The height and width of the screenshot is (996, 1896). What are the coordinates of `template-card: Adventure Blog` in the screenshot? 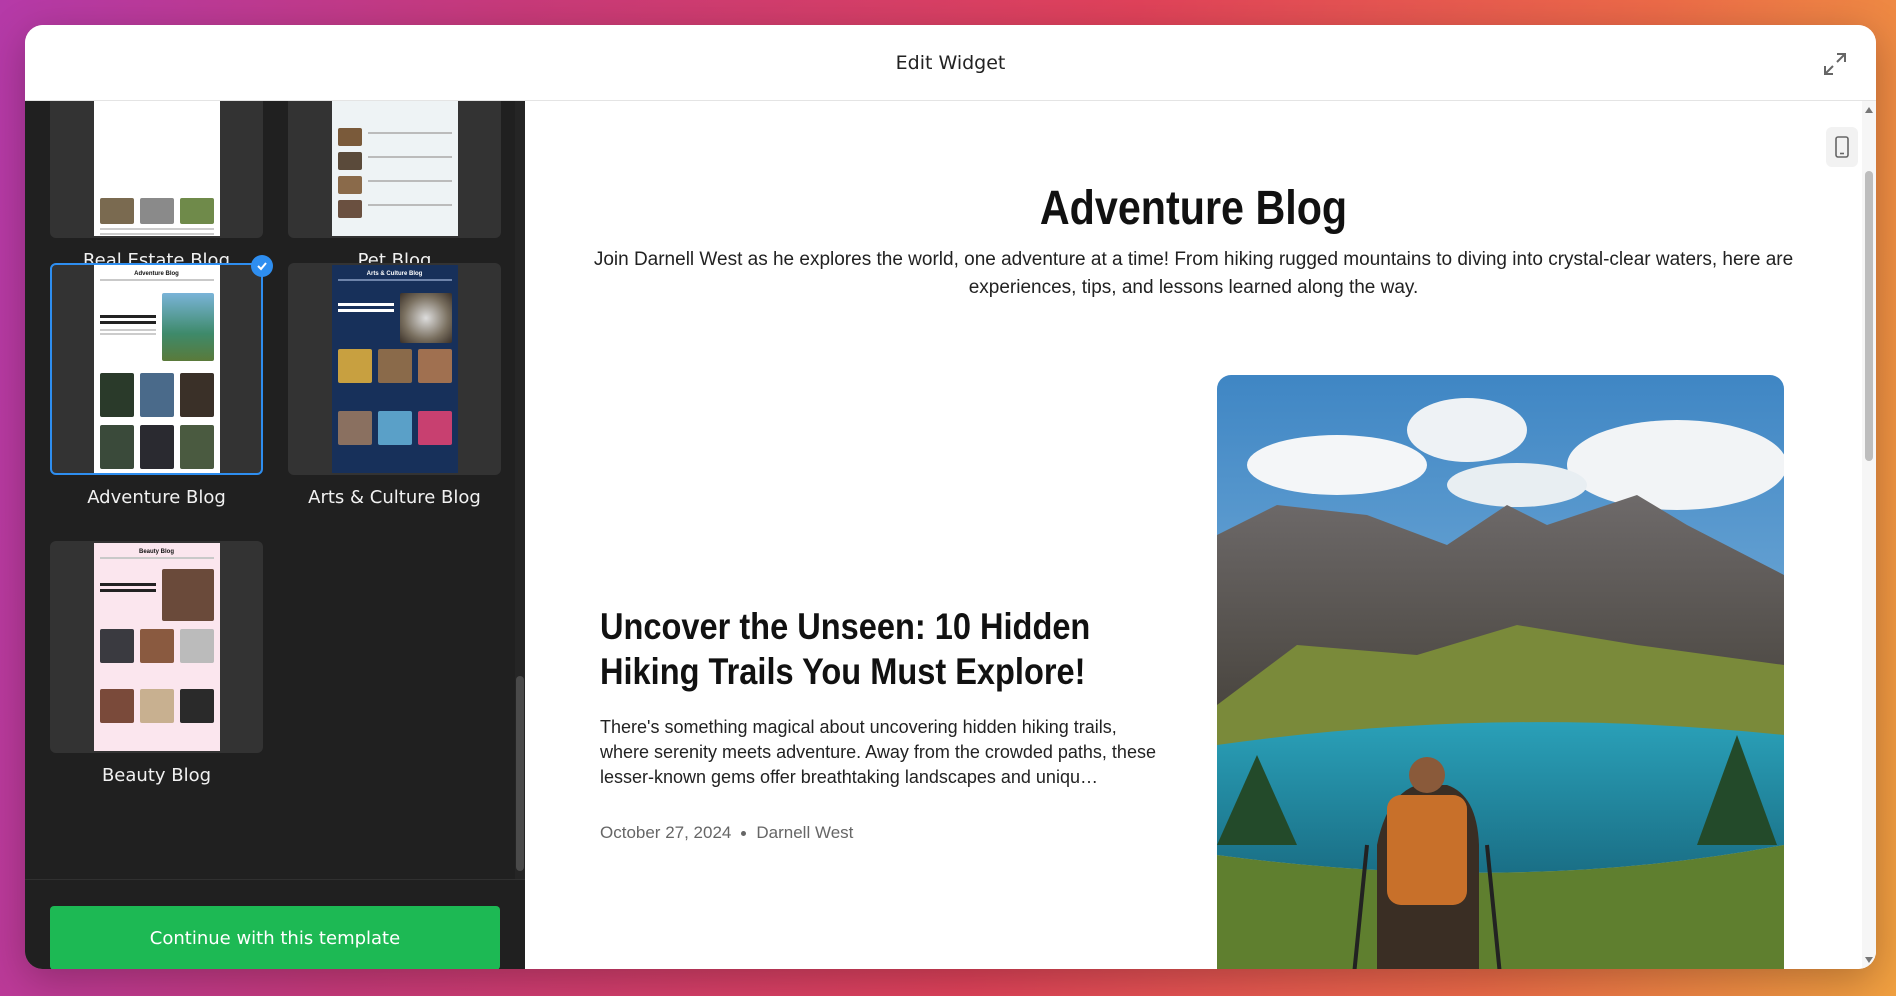 It's located at (156, 369).